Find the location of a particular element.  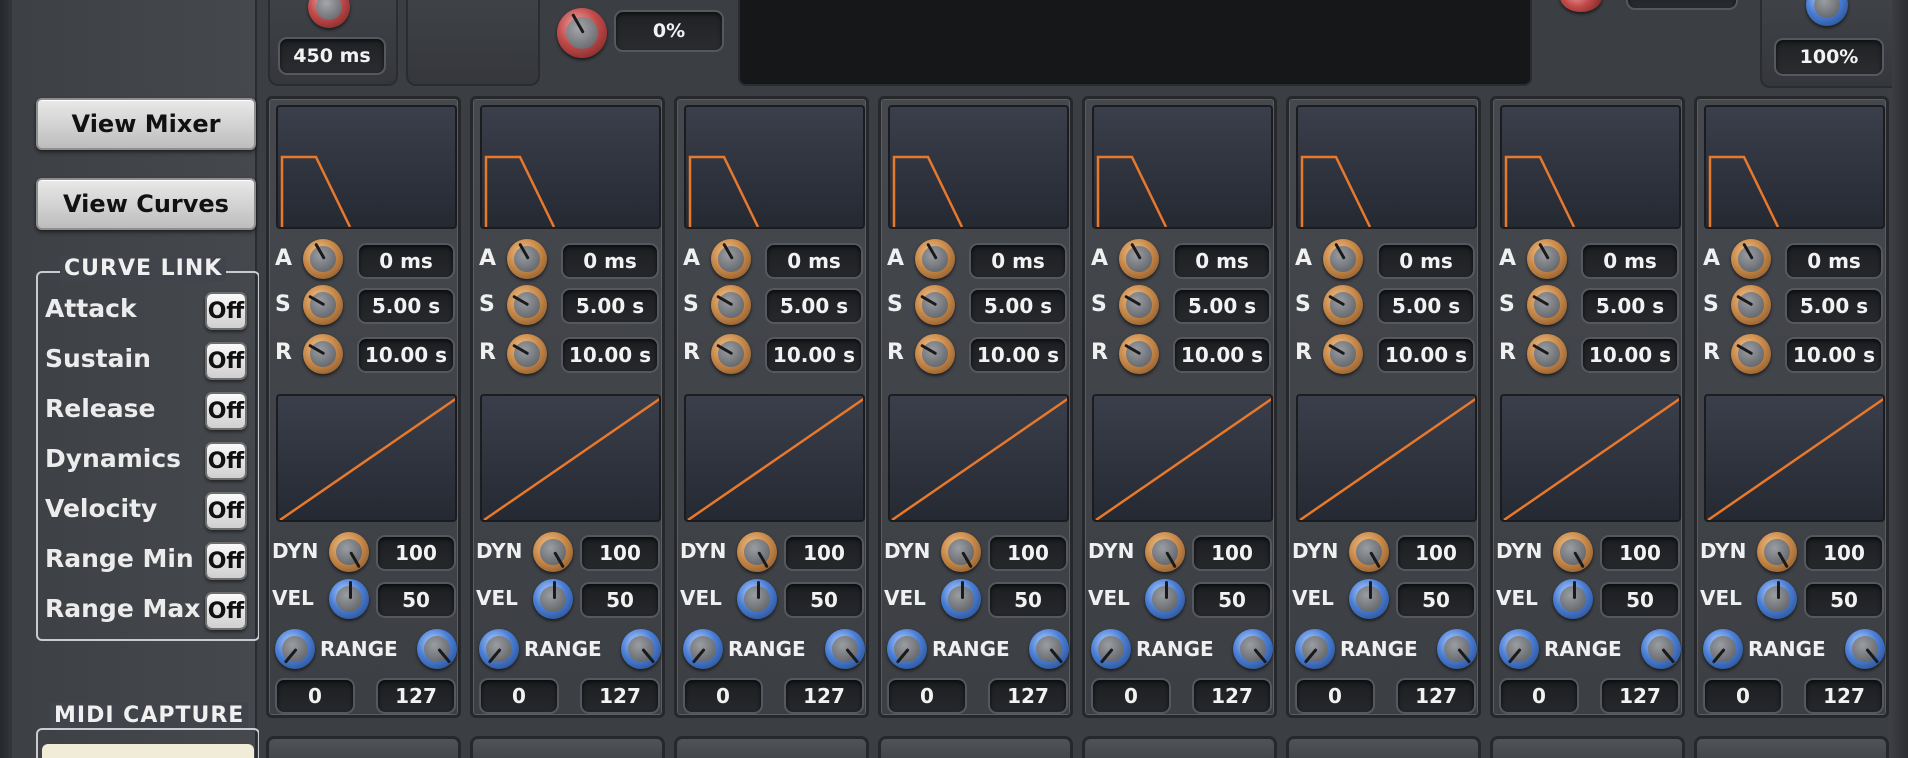

sustain-link-toggle: Off is located at coordinates (226, 361).